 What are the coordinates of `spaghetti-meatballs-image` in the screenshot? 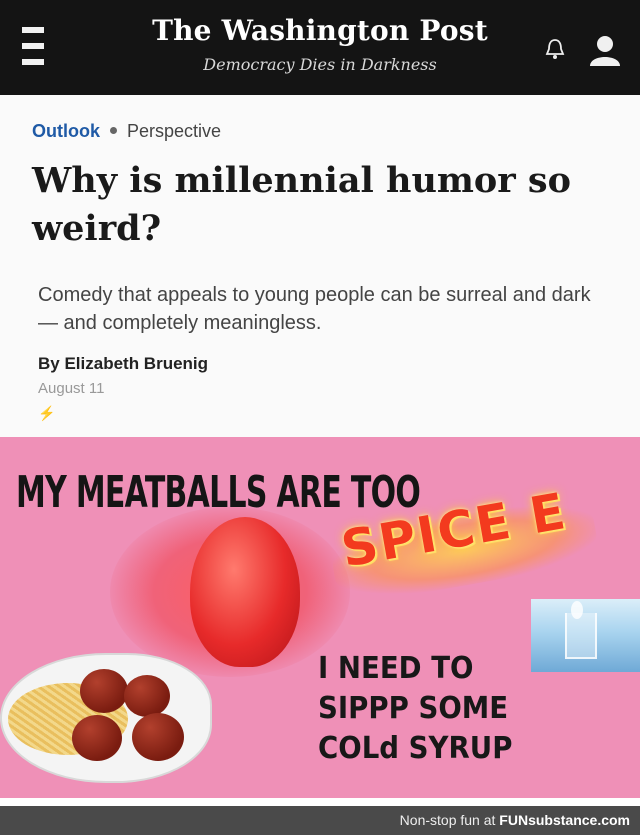 It's located at (106, 718).